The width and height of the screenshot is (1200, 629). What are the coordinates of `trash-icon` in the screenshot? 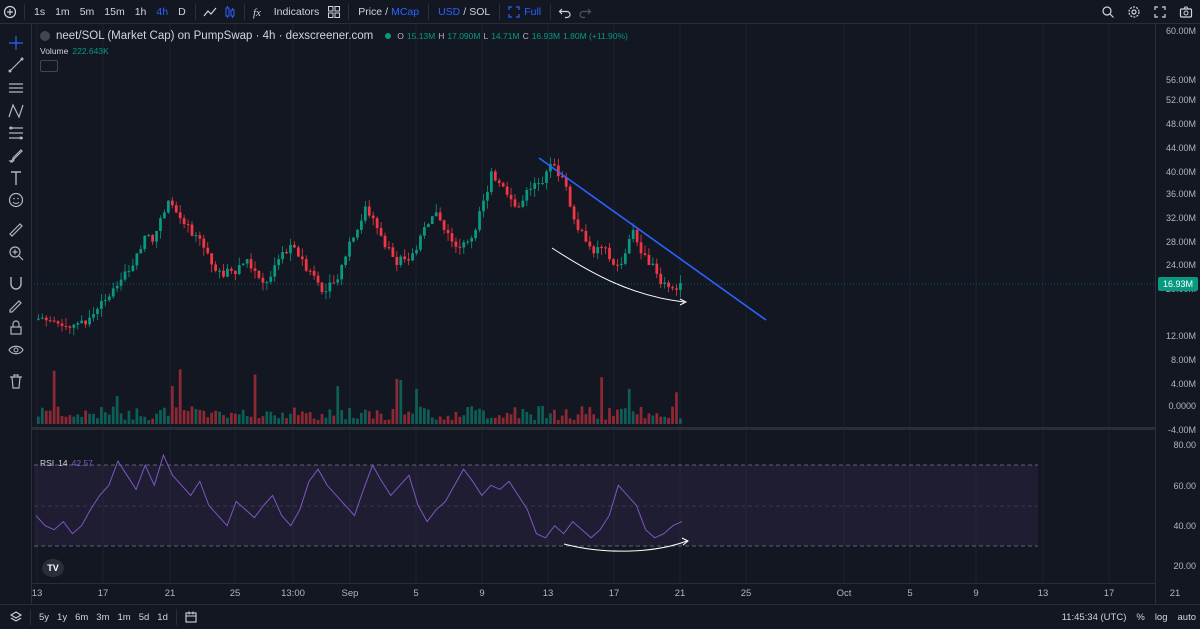 It's located at (16, 381).